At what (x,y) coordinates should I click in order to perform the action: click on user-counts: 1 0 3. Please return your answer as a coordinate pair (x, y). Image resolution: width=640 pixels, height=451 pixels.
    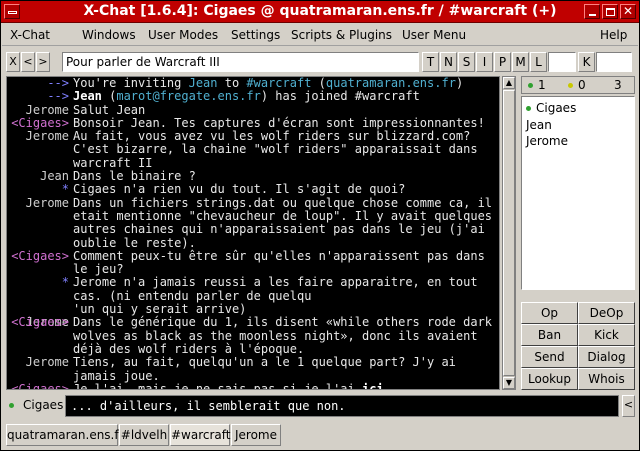
    Looking at the image, I should click on (578, 85).